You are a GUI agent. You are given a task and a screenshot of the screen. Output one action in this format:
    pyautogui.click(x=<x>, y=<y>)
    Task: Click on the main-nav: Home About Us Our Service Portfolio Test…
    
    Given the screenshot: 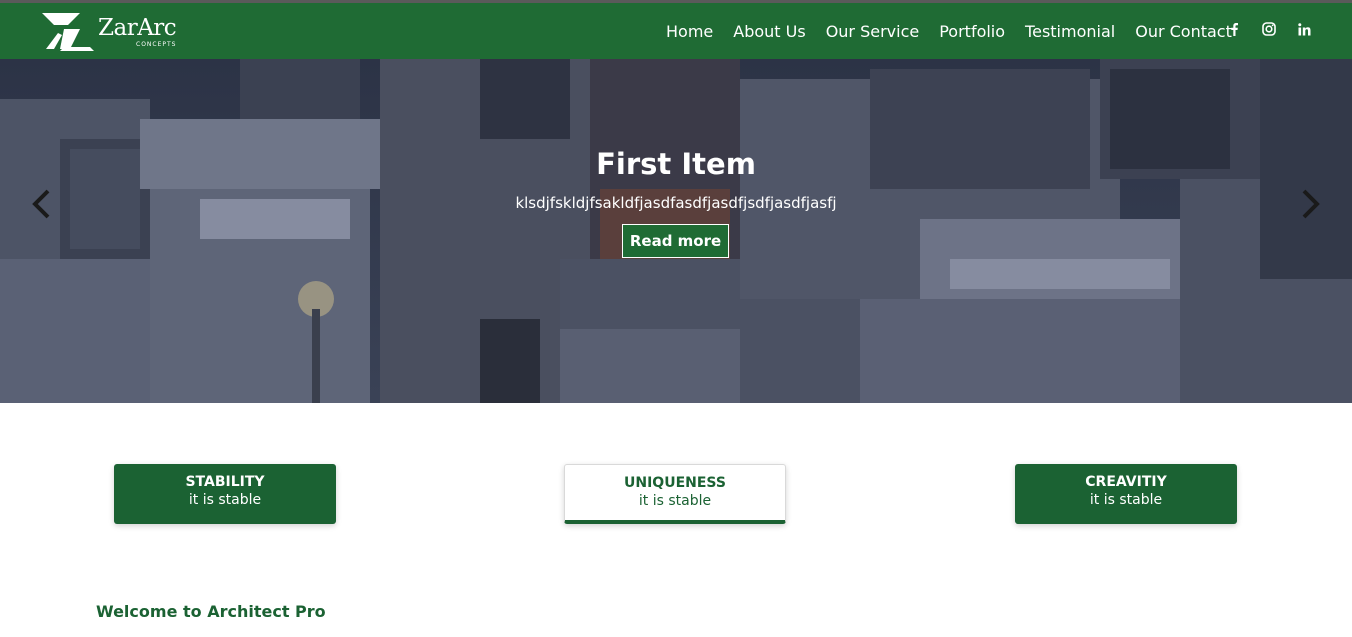 What is the action you would take?
    pyautogui.click(x=959, y=31)
    